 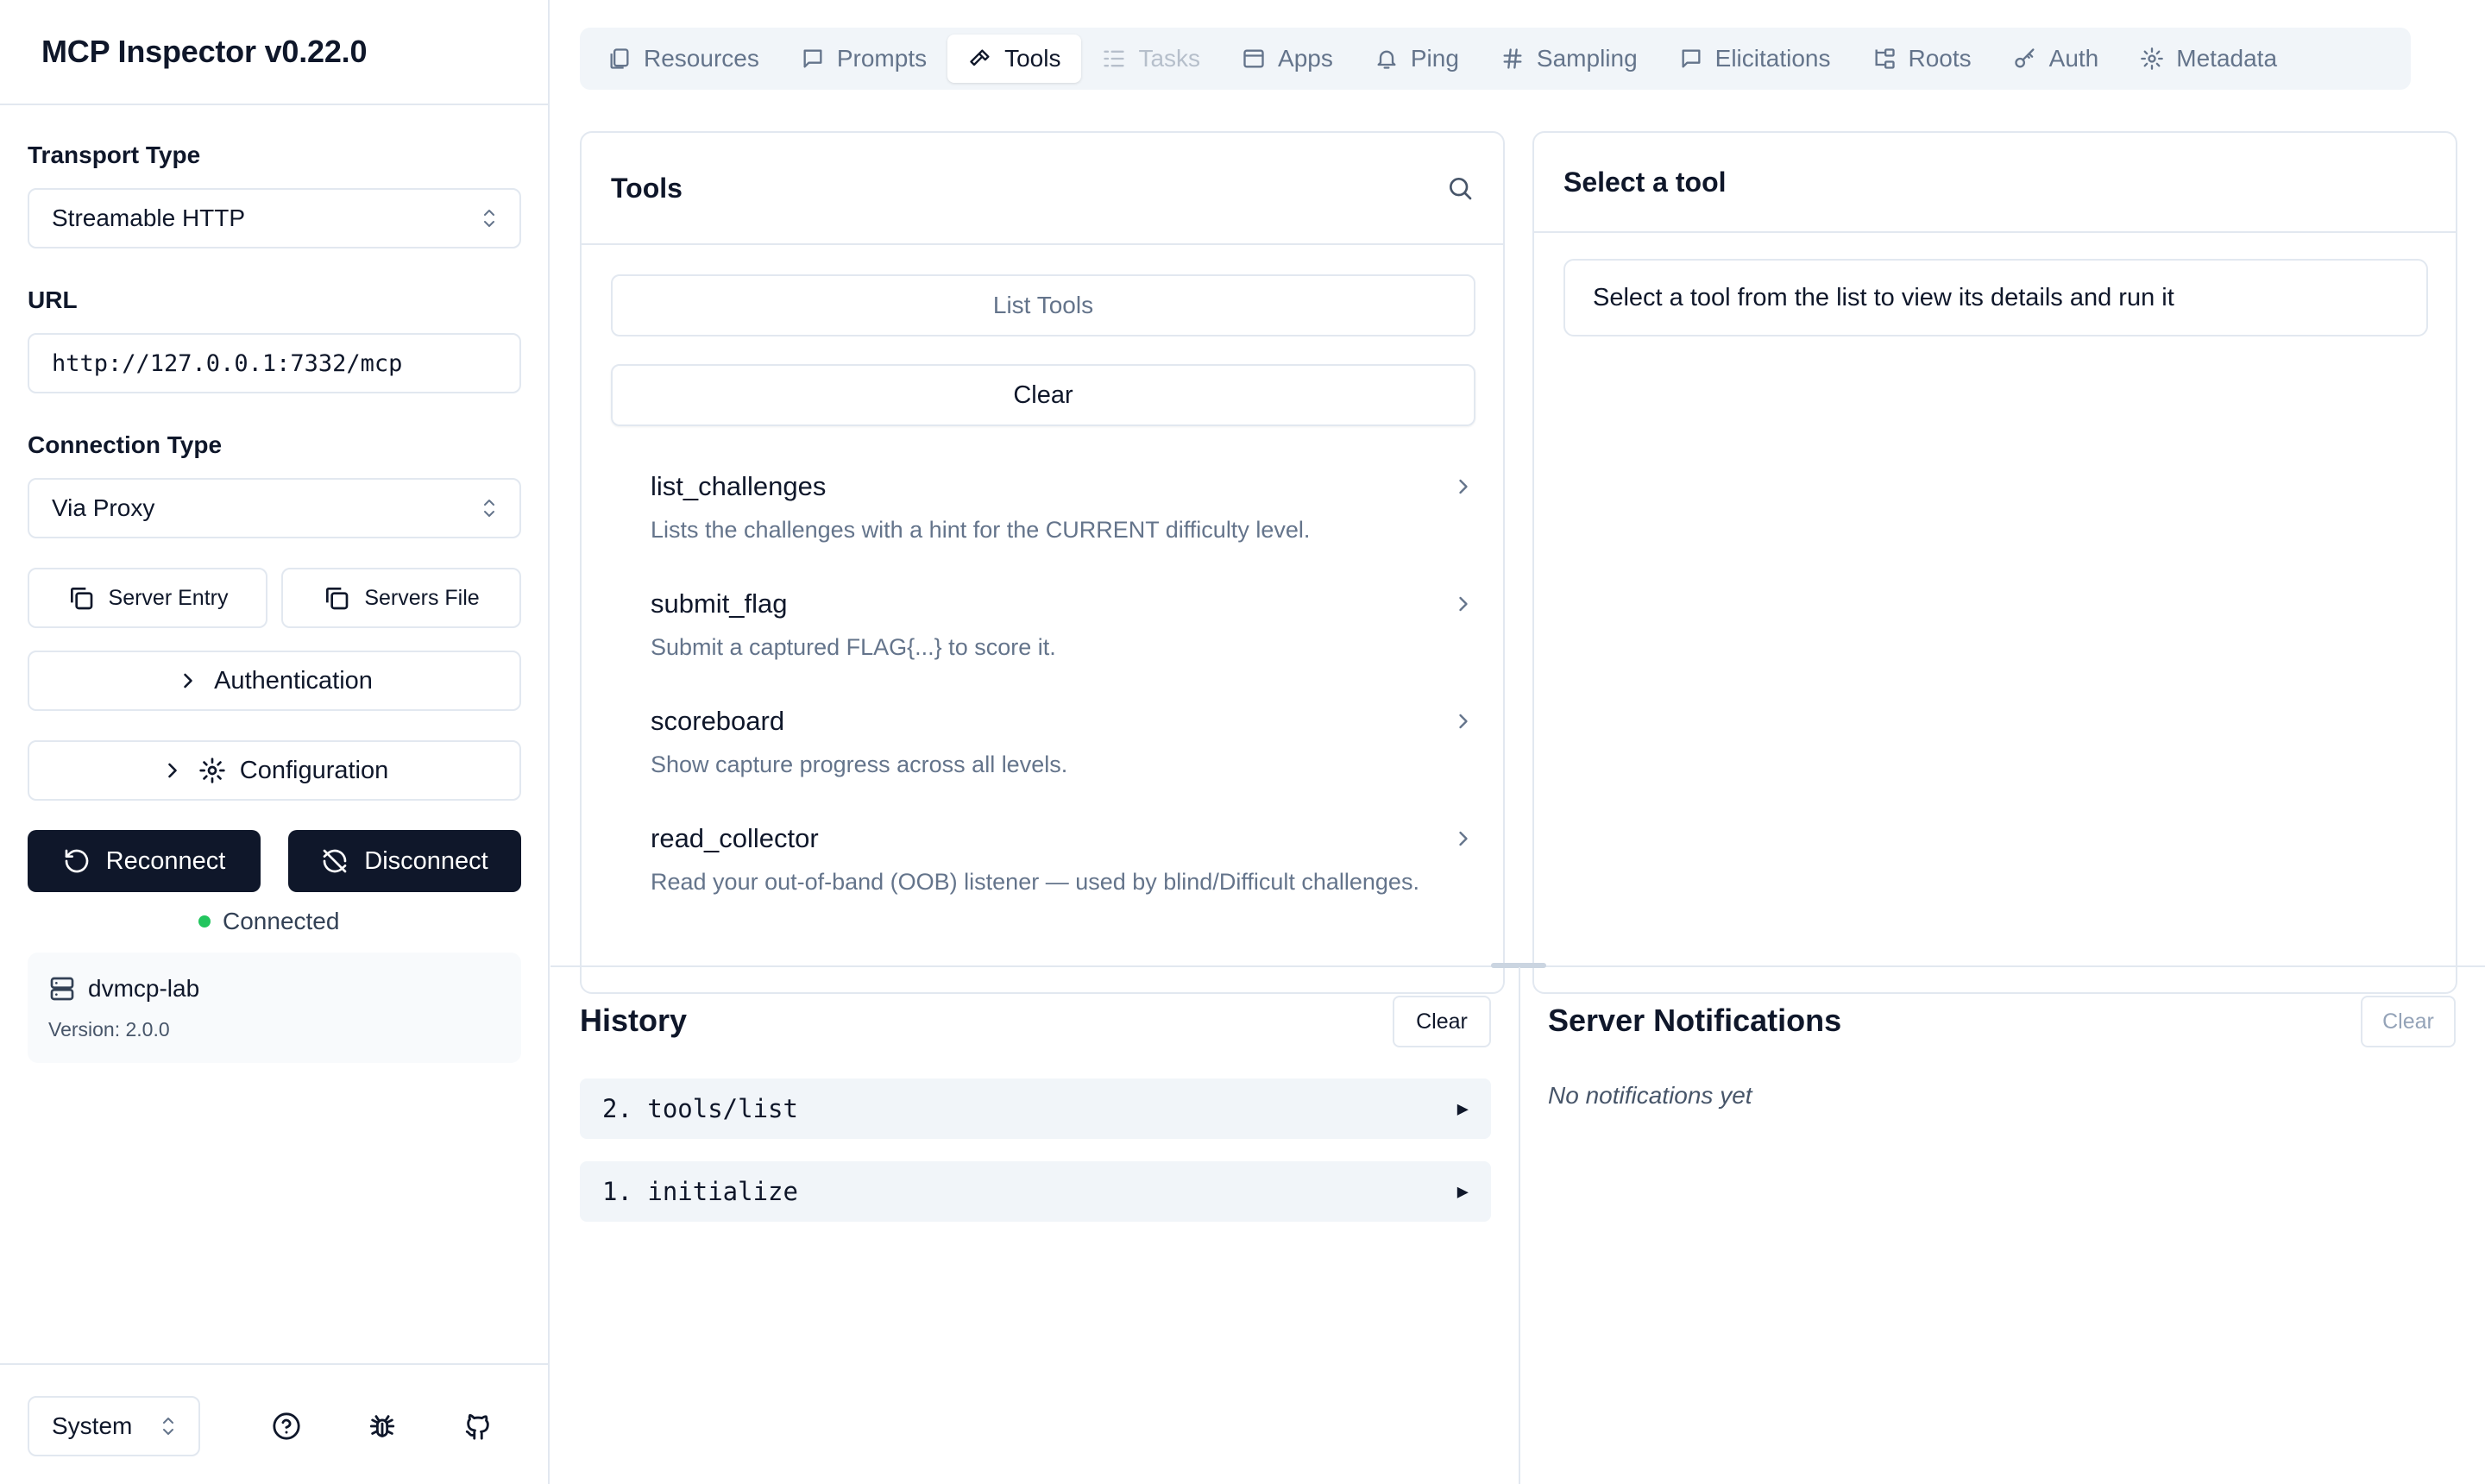 What do you see at coordinates (1695, 1021) in the screenshot?
I see `notifications-title: Server Notifications` at bounding box center [1695, 1021].